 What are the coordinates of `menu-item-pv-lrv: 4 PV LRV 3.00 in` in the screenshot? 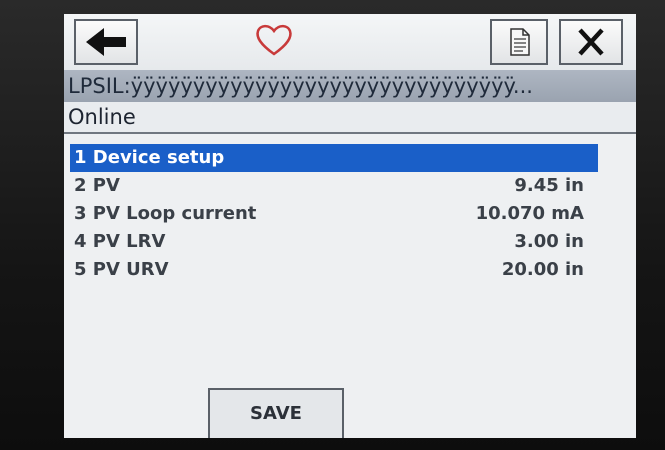 It's located at (334, 242).